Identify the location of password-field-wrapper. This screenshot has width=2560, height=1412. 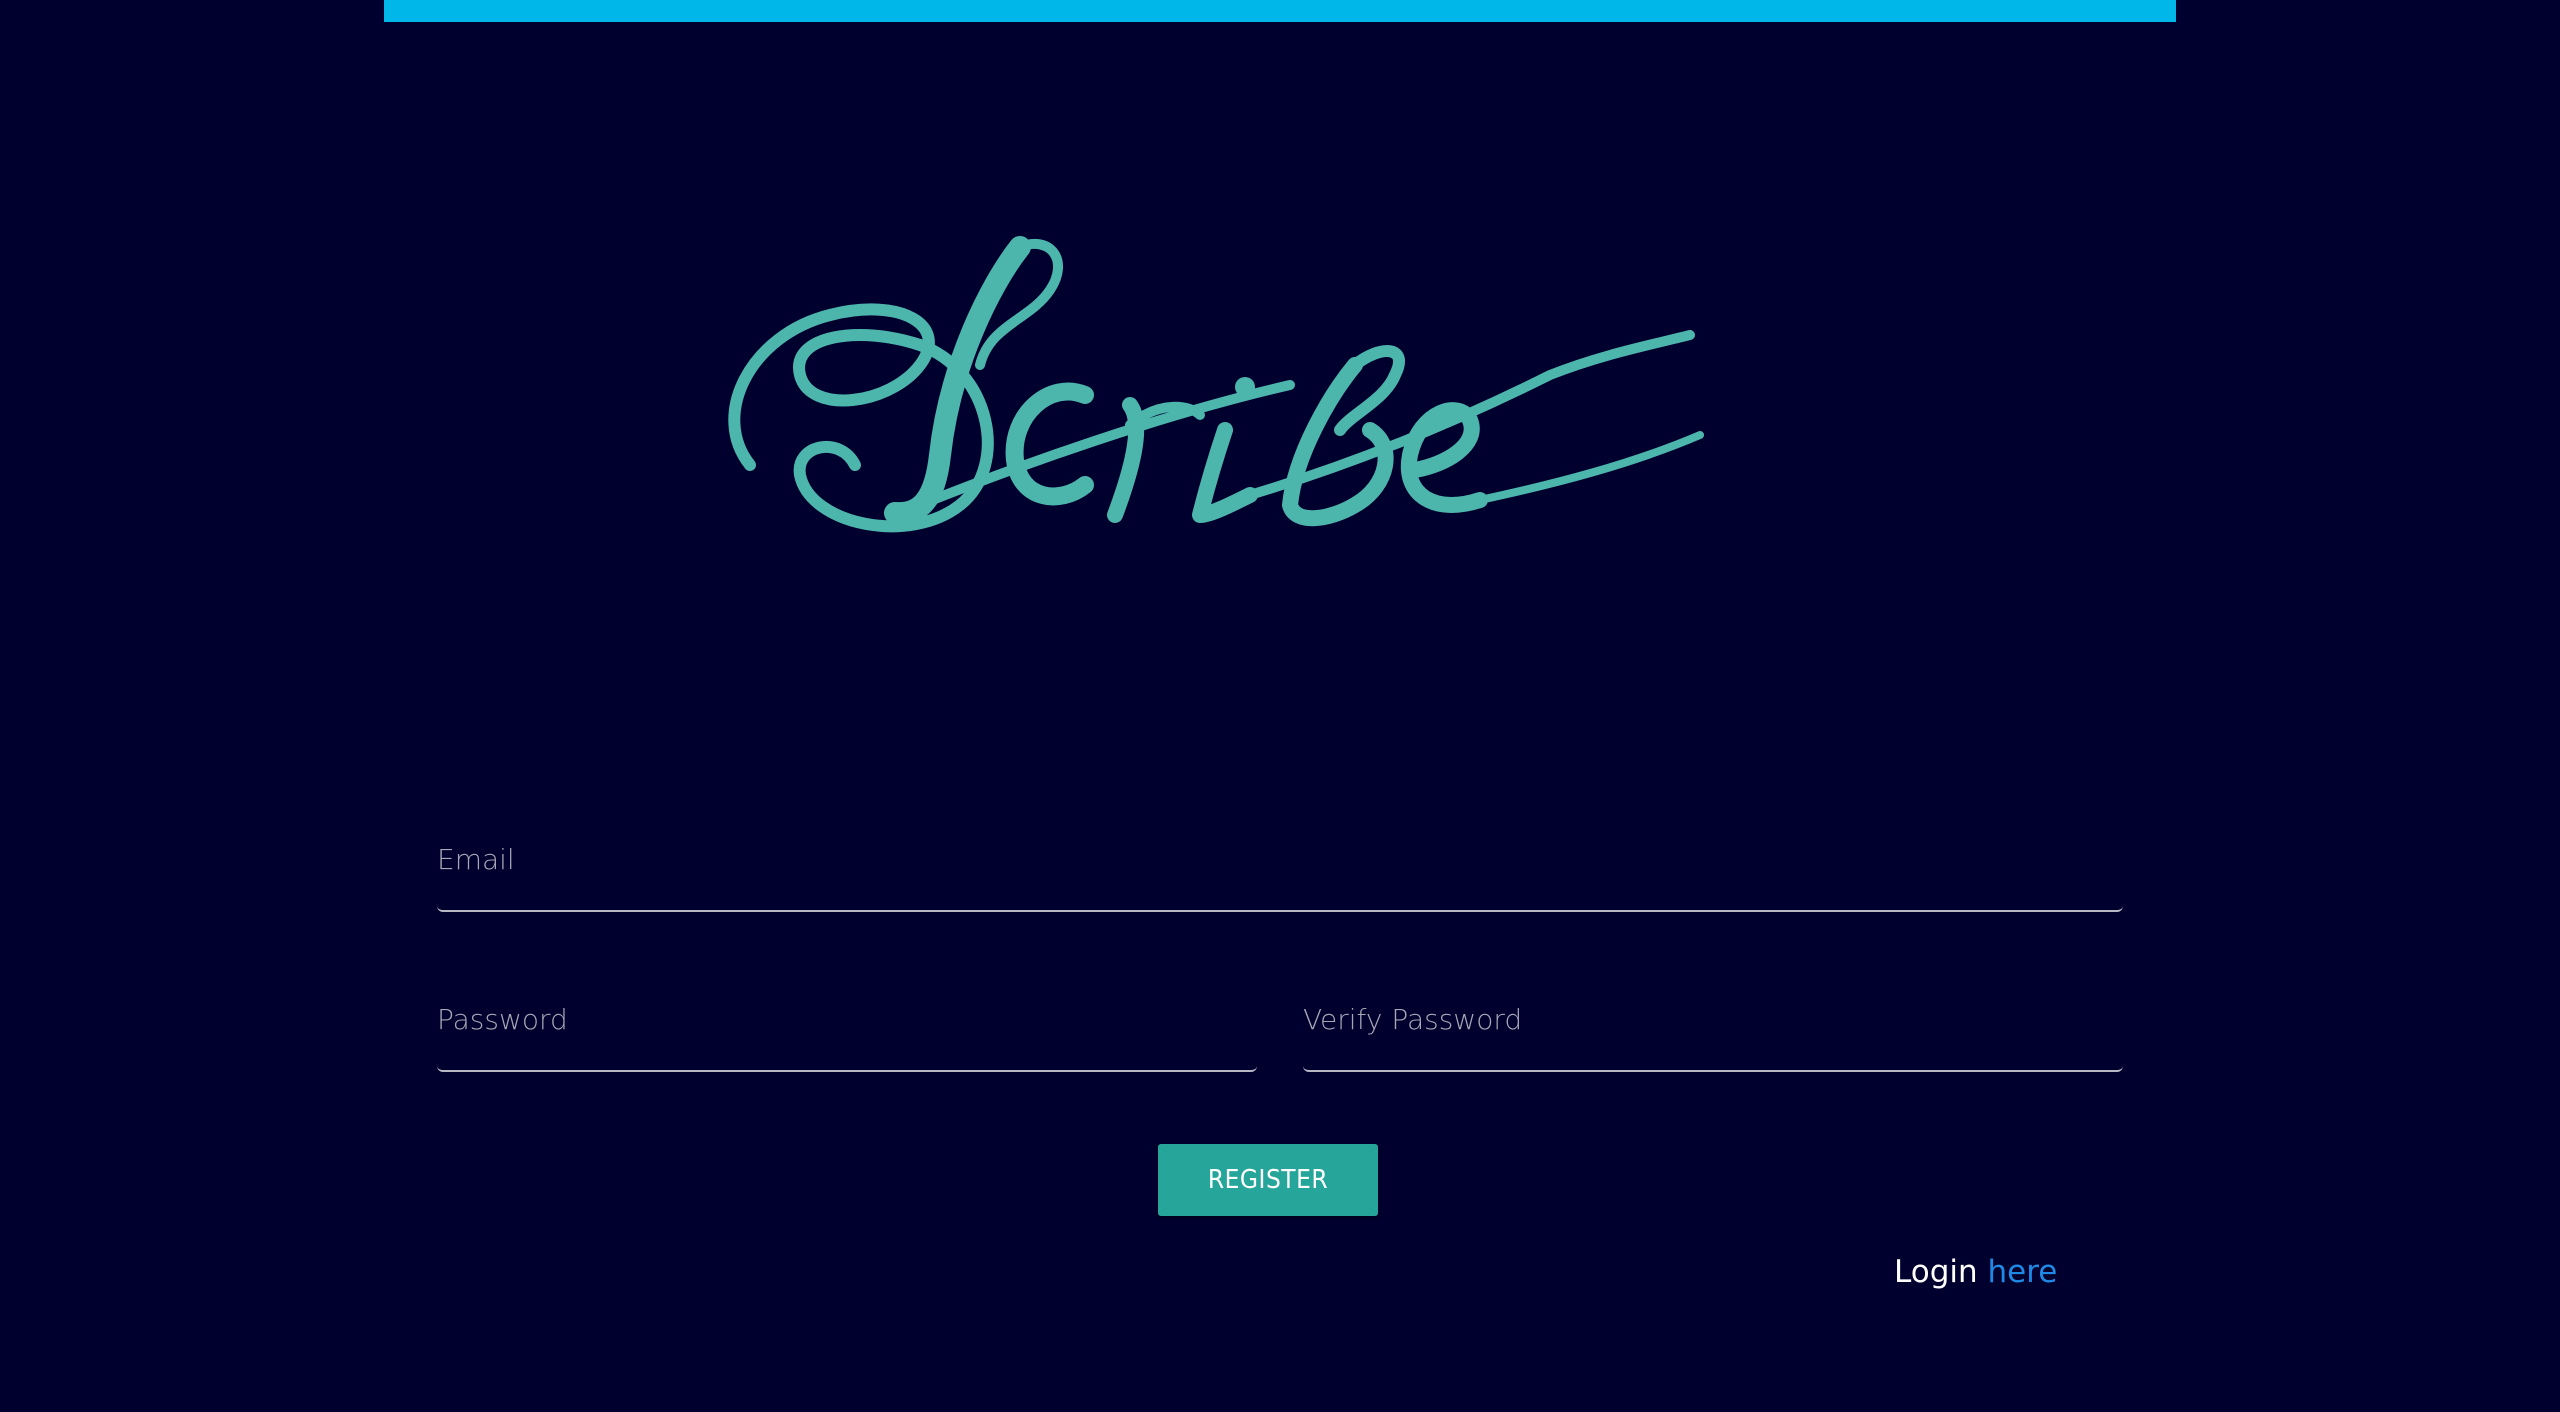
(847, 1026).